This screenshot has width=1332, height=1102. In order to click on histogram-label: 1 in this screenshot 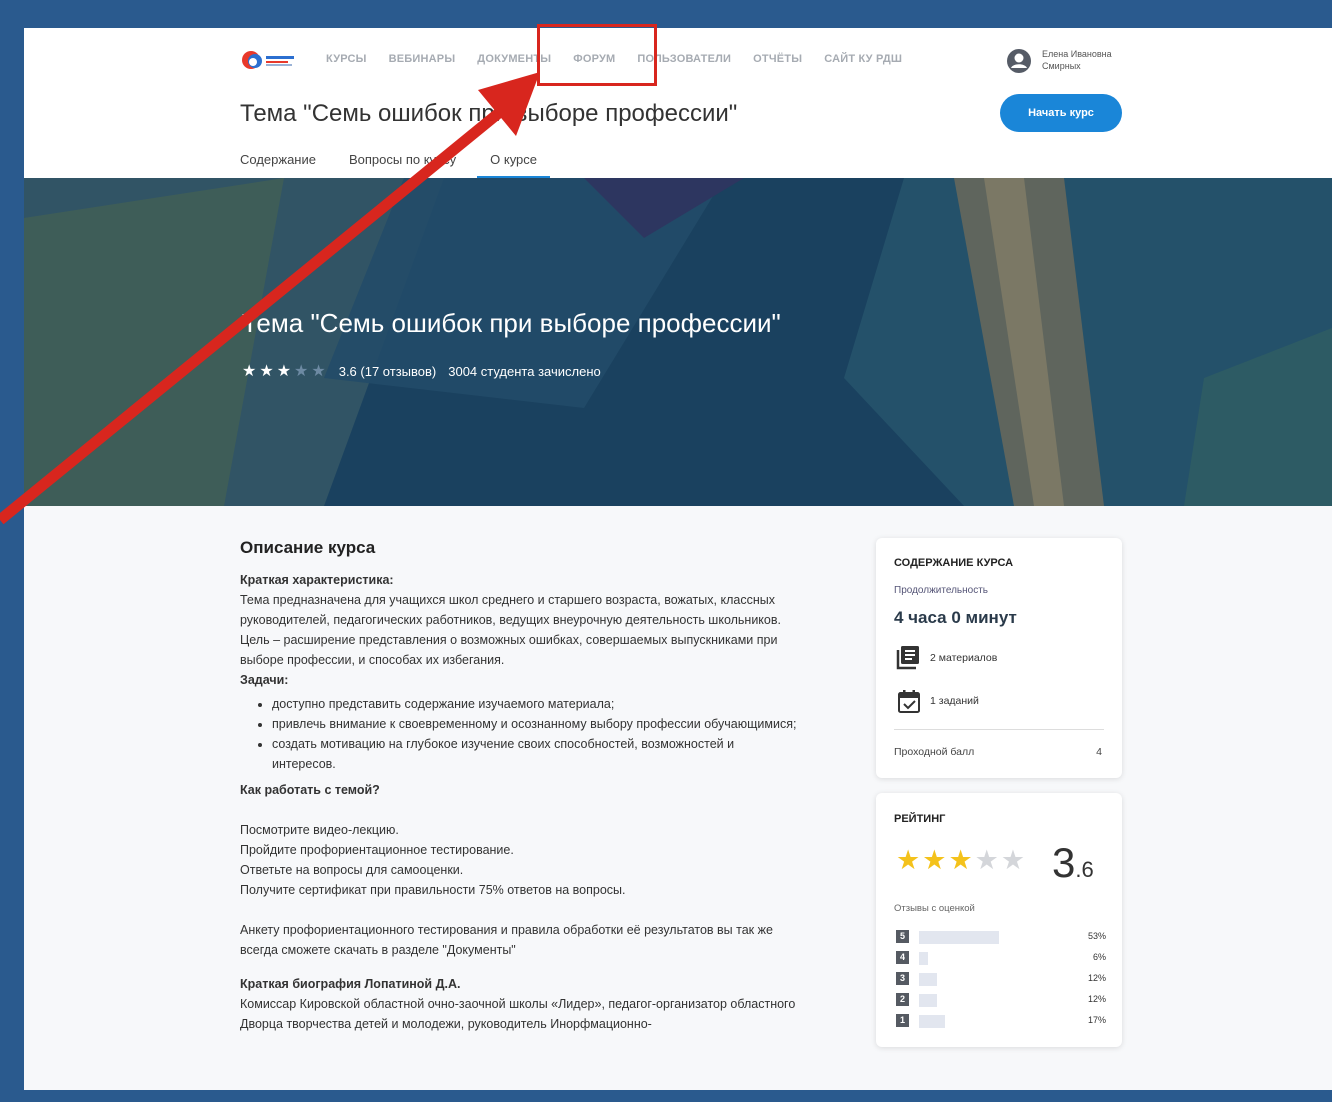, I will do `click(902, 1020)`.